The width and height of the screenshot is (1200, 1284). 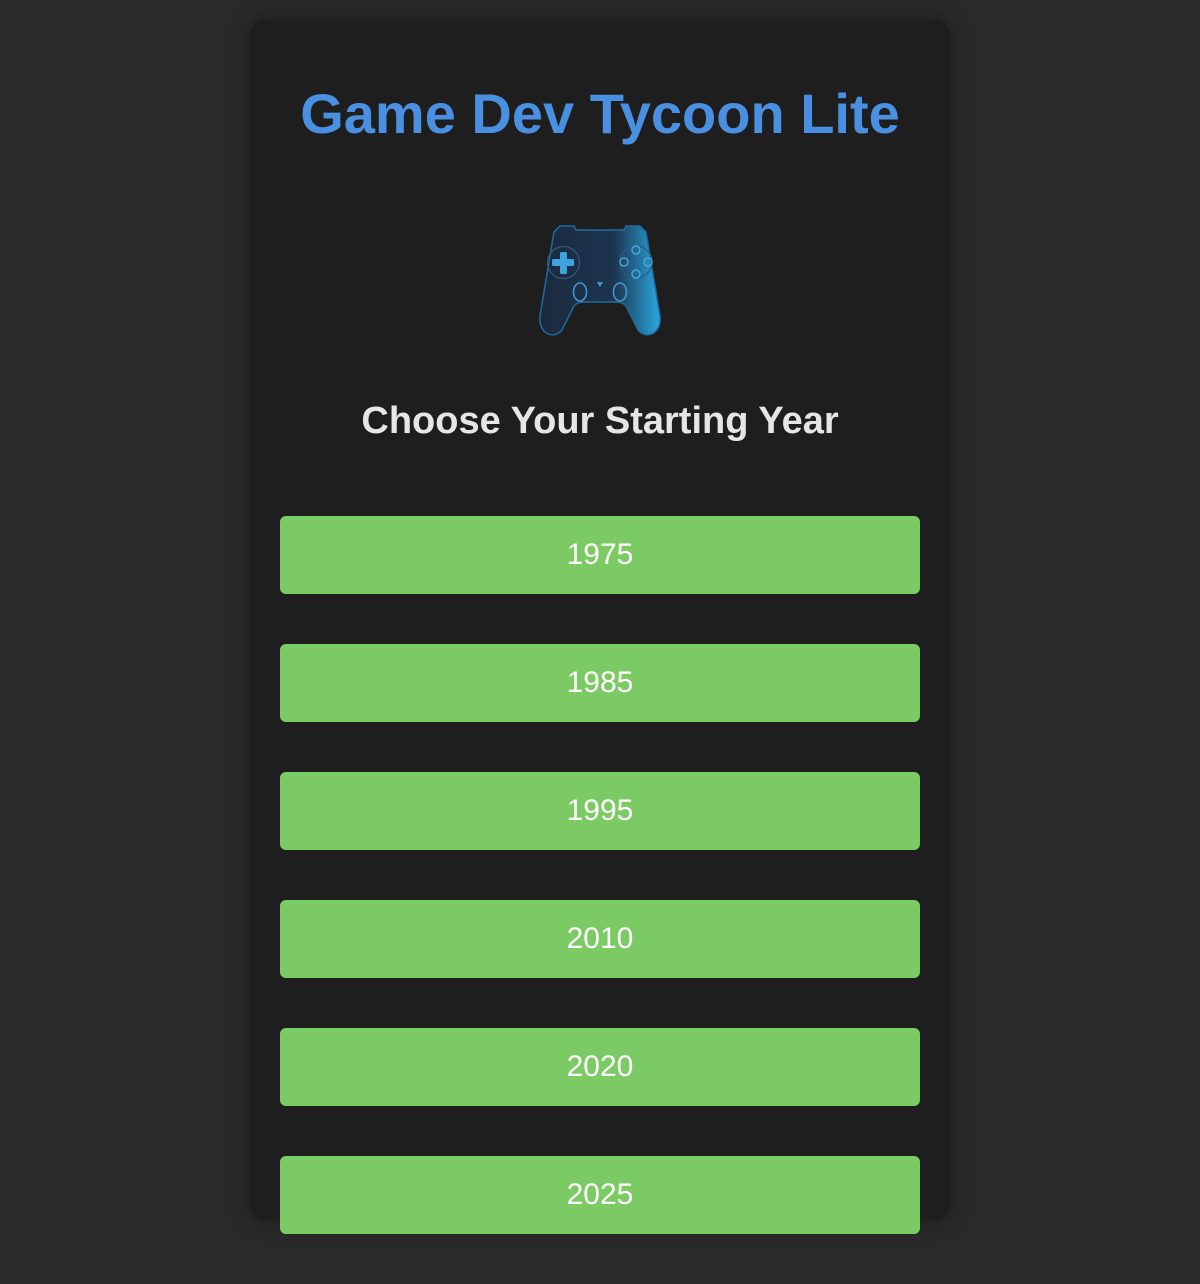 What do you see at coordinates (600, 939) in the screenshot?
I see `year-2010-button: 2010` at bounding box center [600, 939].